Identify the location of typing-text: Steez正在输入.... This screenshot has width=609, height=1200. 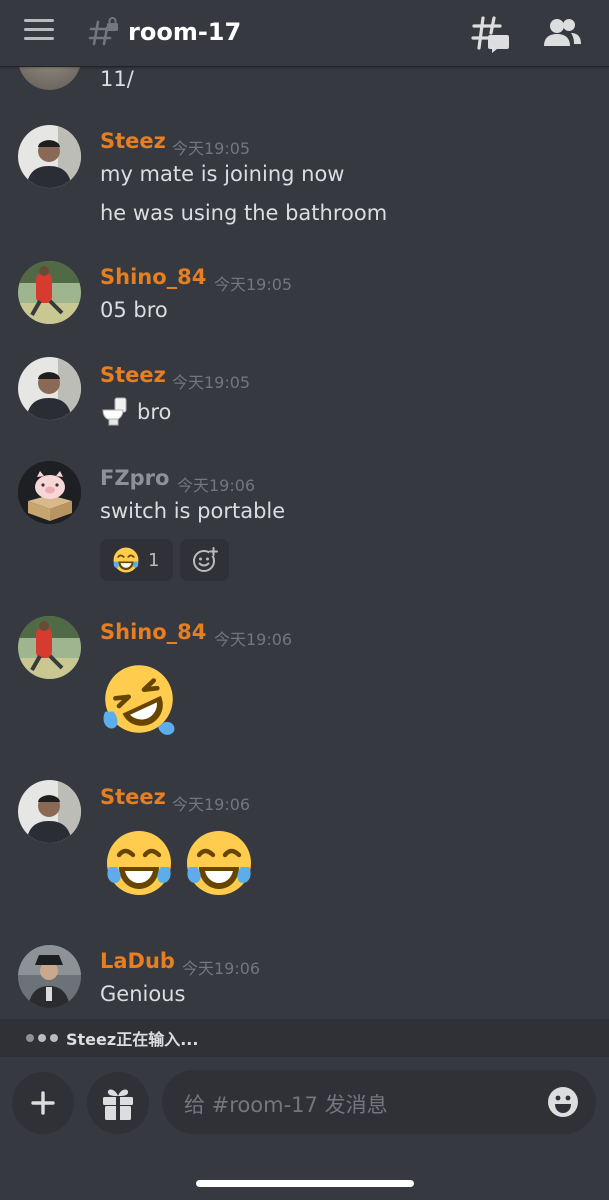
(132, 1039).